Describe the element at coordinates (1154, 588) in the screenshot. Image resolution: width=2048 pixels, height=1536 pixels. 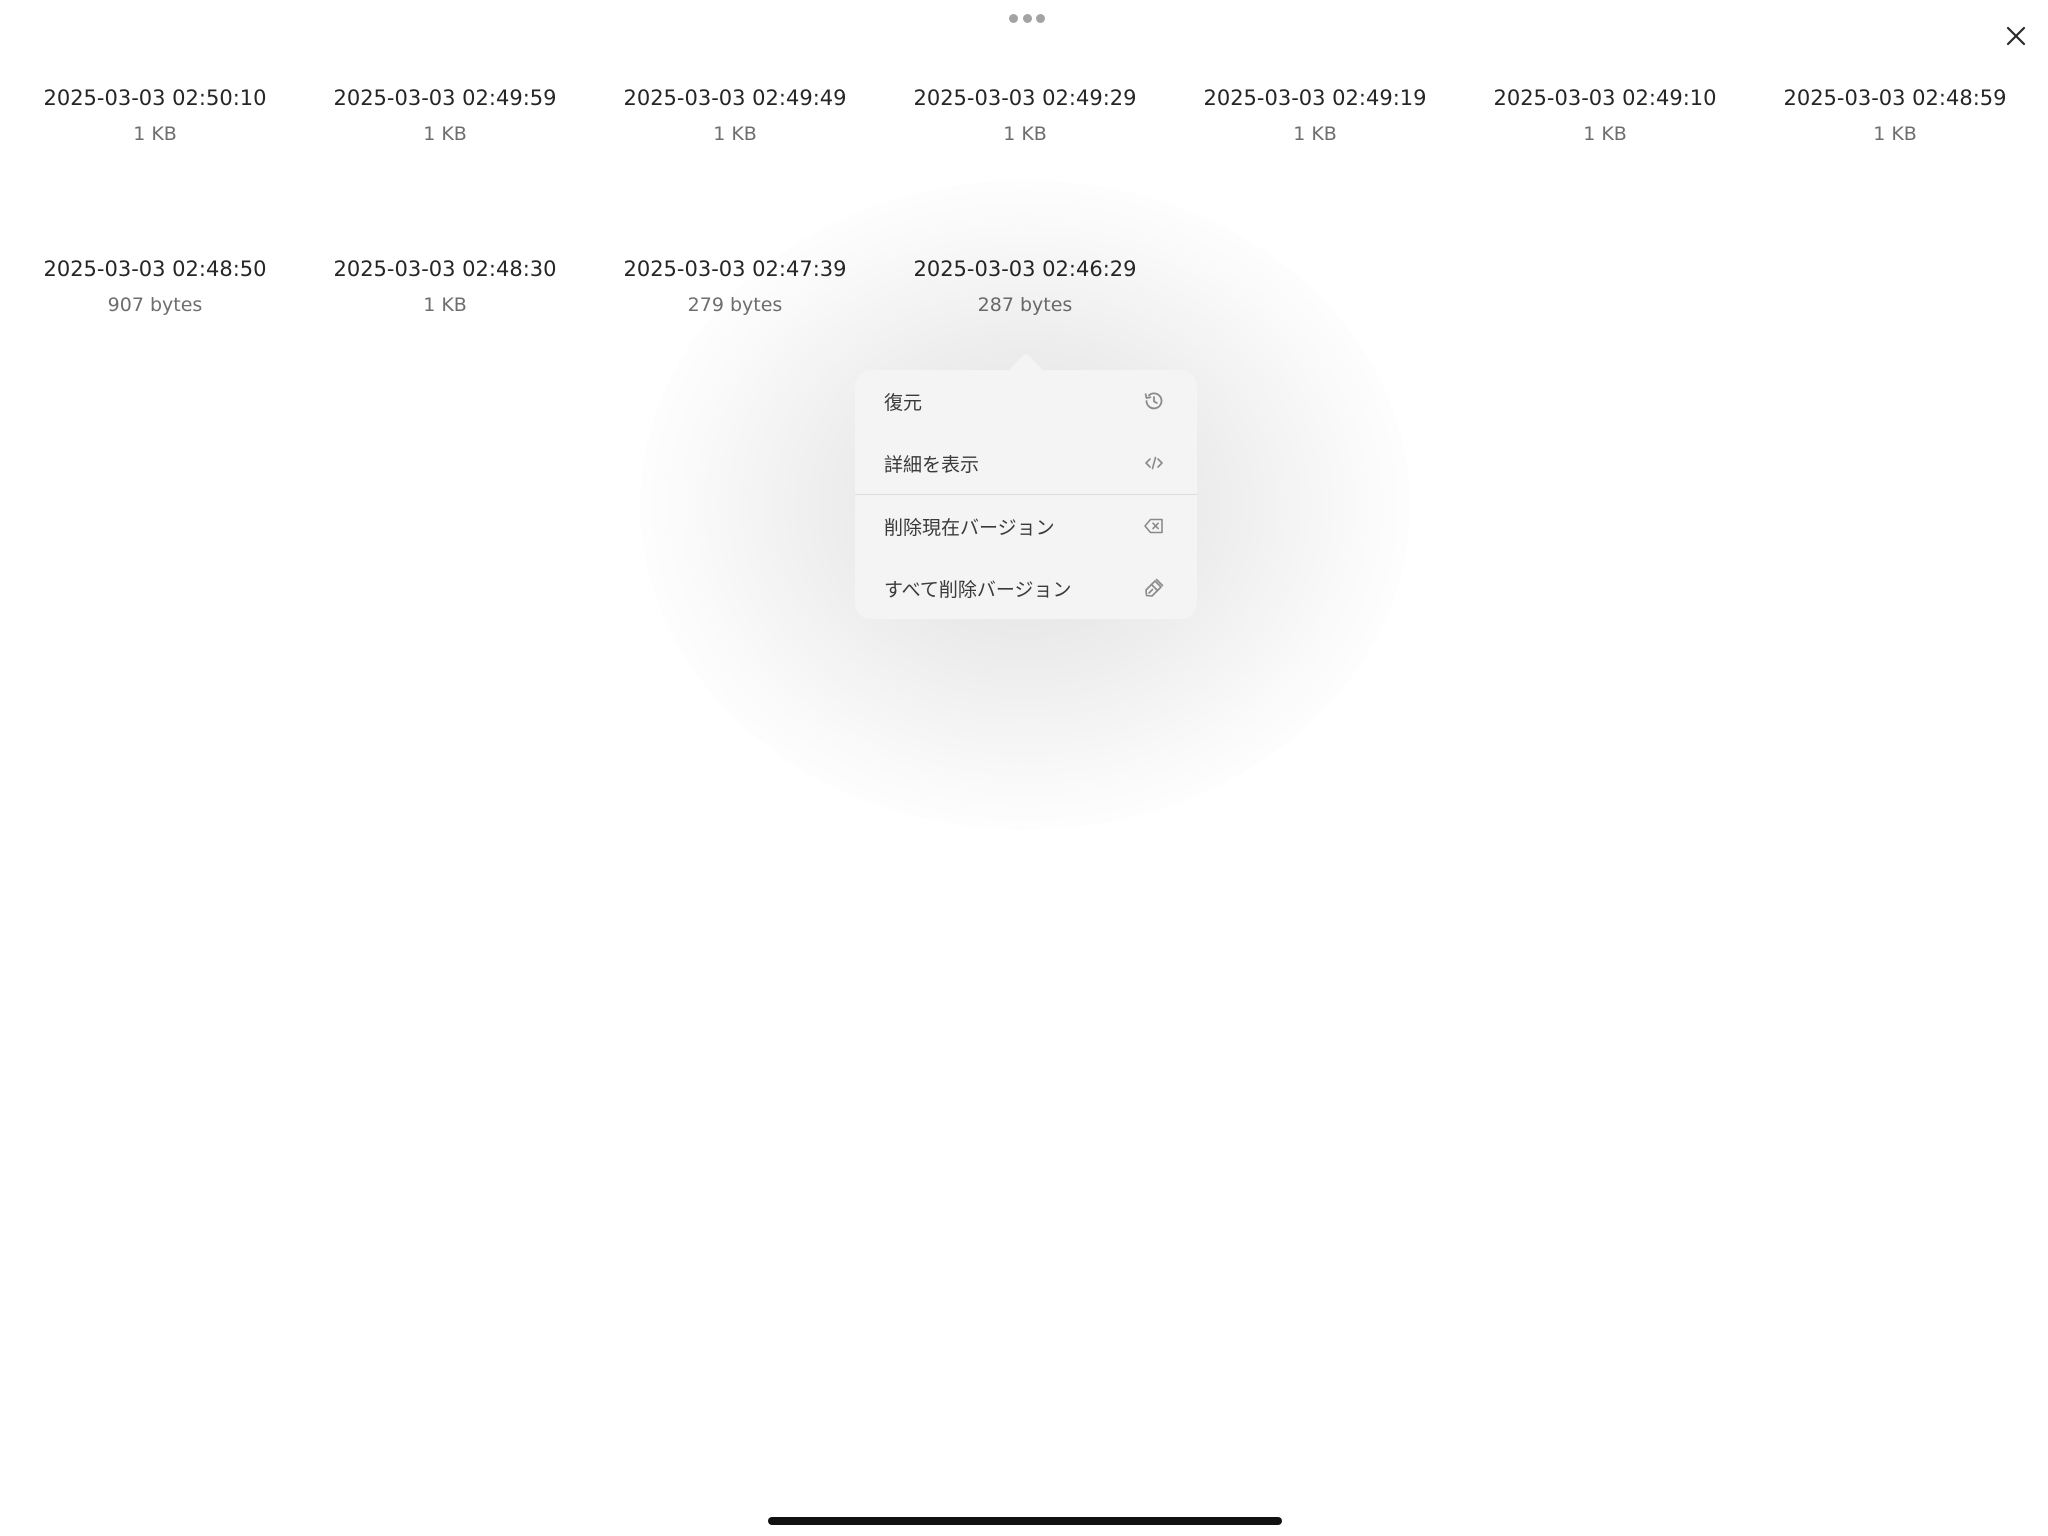
I see `broom-icon` at that location.